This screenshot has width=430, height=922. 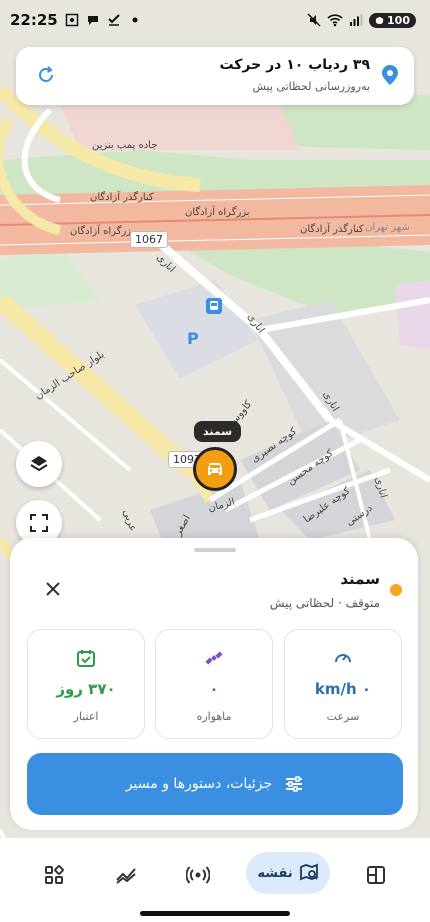 I want to click on satellite-label: ماهواره, so click(x=214, y=716).